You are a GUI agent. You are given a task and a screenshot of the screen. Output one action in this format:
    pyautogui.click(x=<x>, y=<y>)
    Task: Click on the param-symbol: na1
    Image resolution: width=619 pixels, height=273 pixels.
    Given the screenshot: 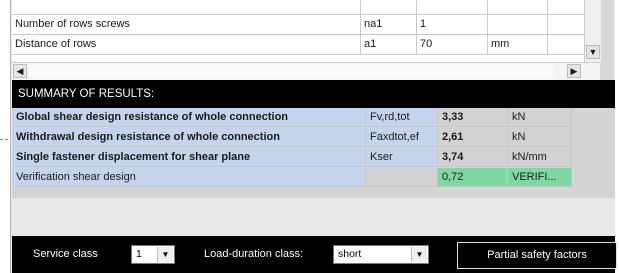 What is the action you would take?
    pyautogui.click(x=389, y=24)
    